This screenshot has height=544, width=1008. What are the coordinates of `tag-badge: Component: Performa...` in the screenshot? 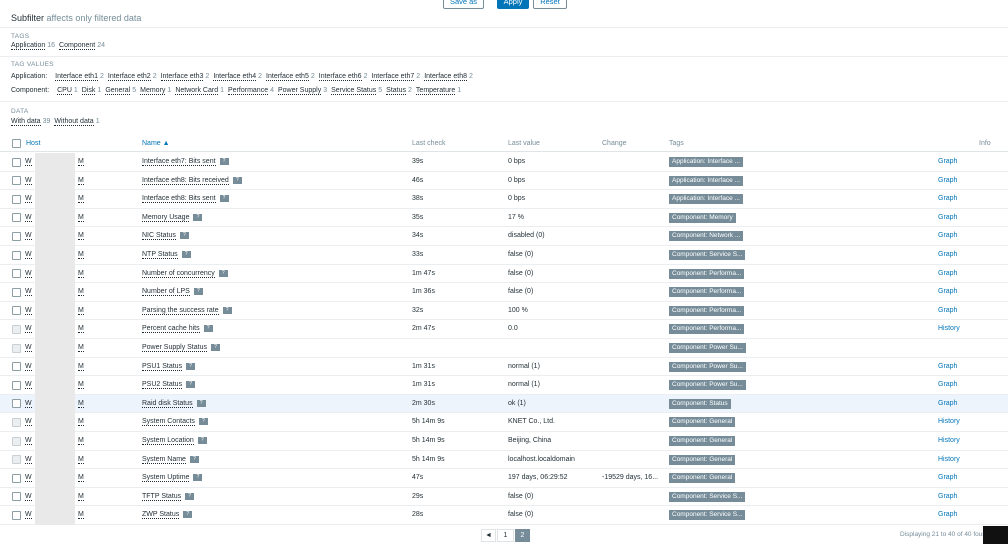 It's located at (707, 310).